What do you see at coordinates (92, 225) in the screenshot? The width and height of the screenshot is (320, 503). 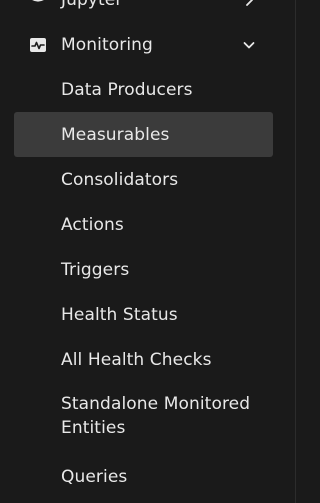 I see `sidebar-item-label: Actions` at bounding box center [92, 225].